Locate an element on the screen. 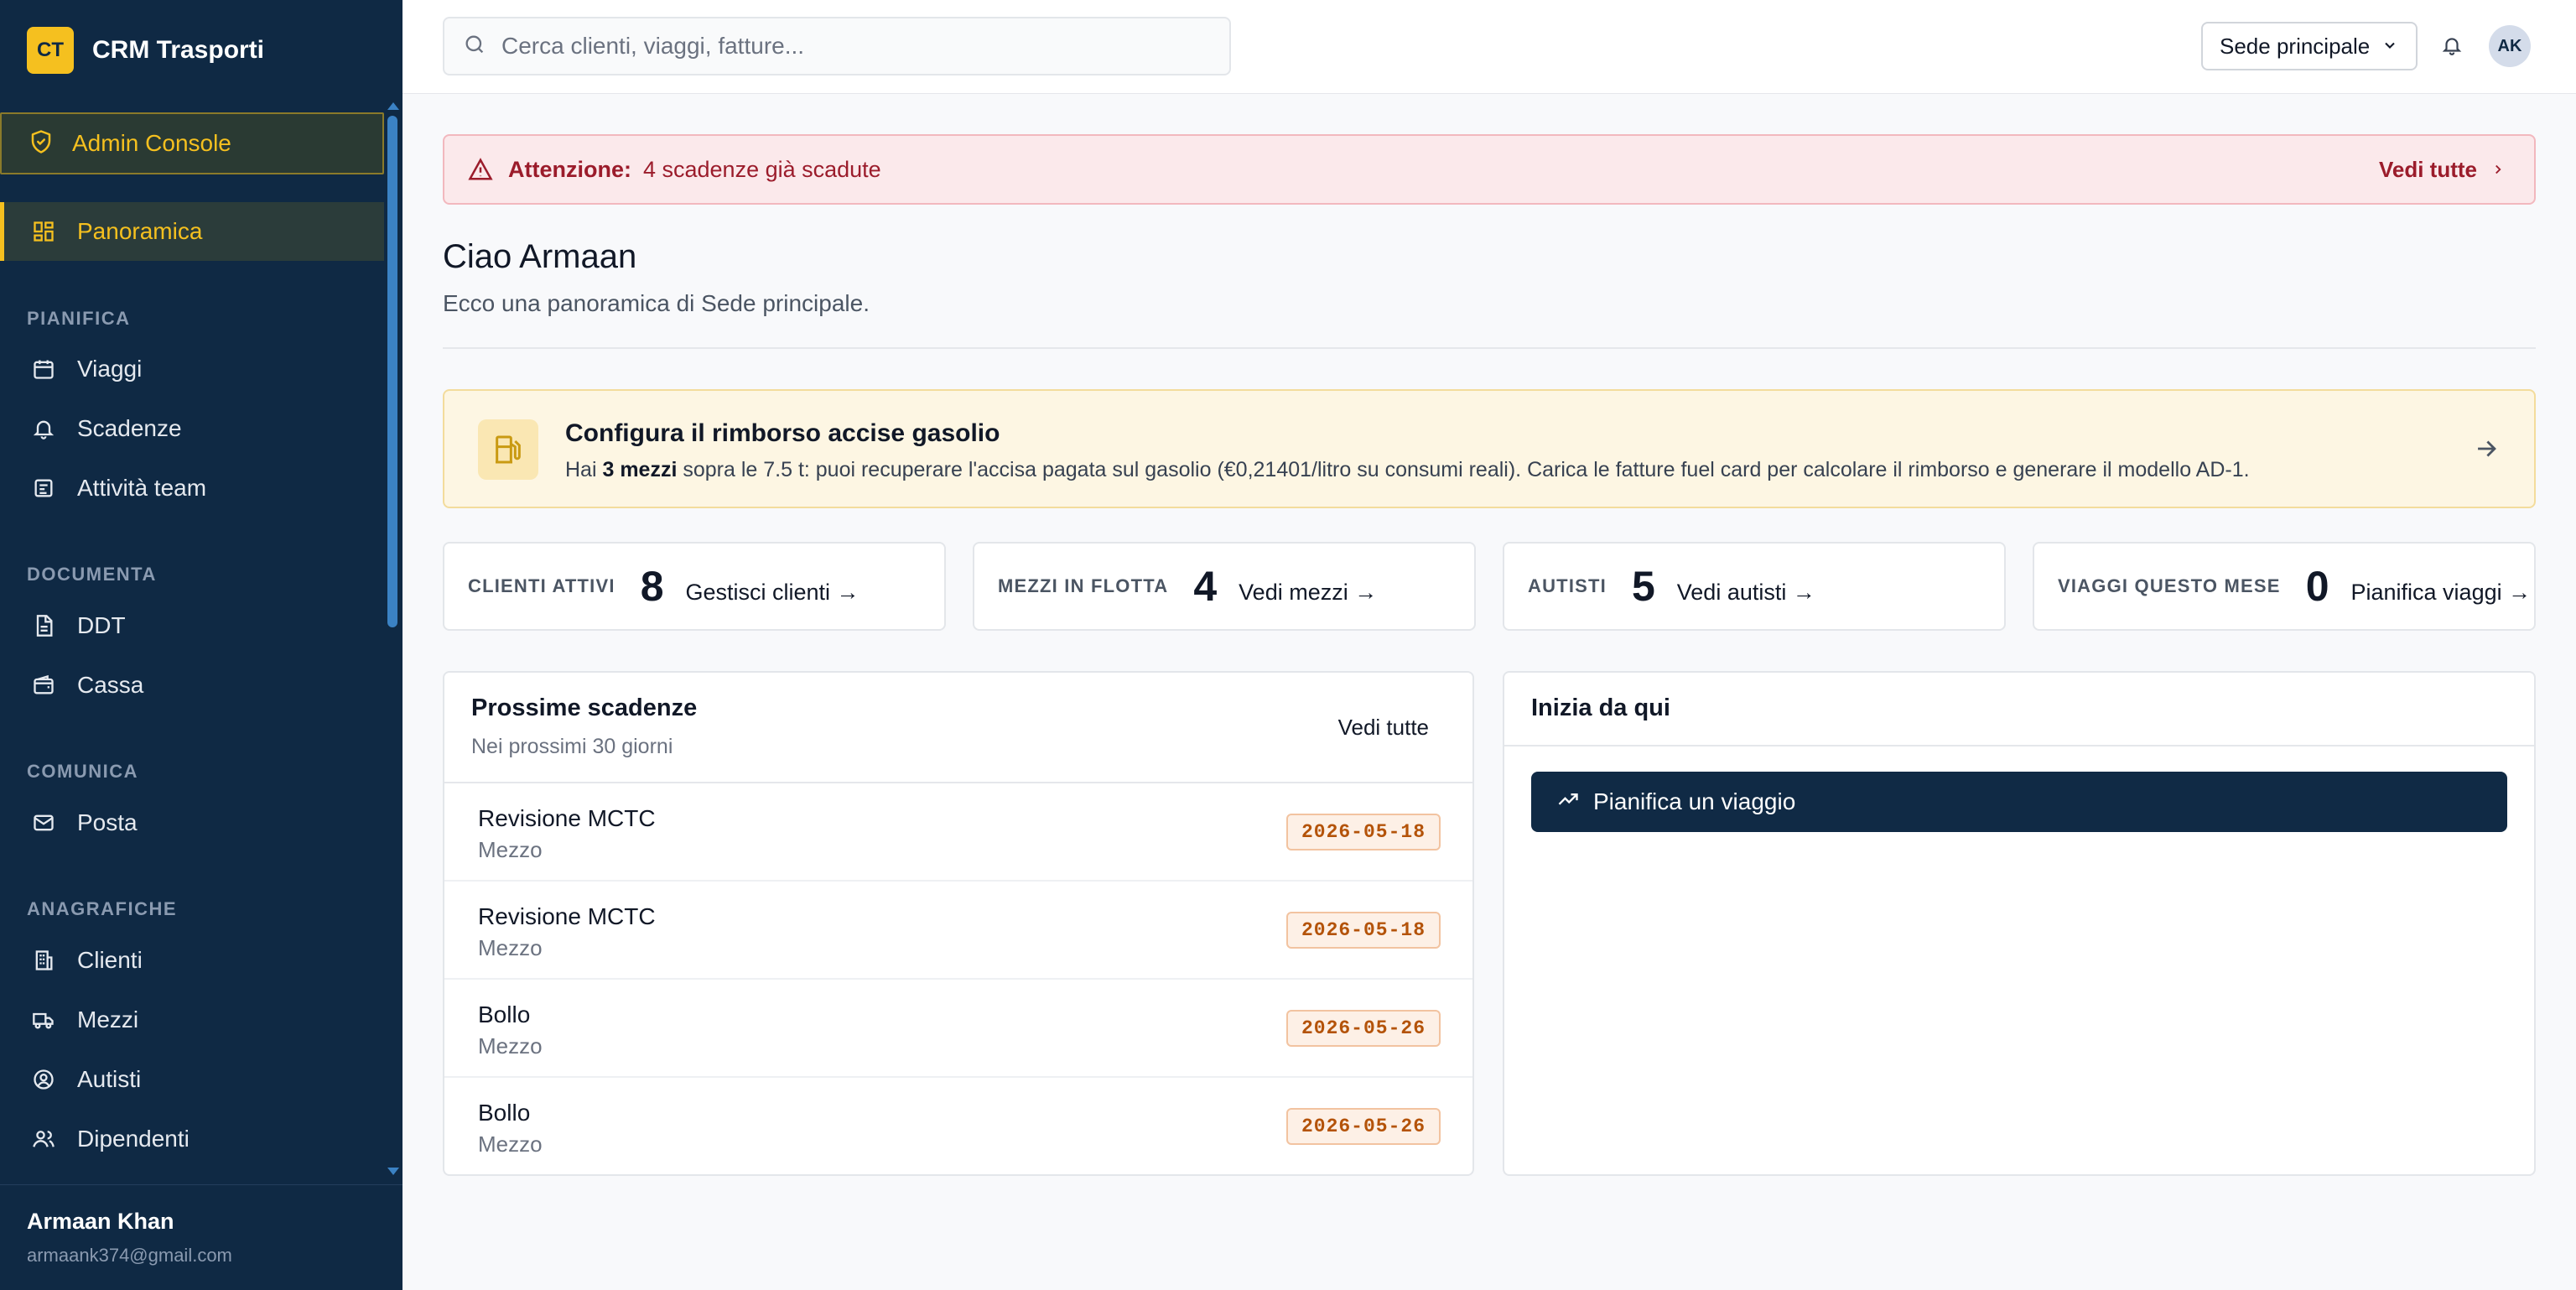  section-title-documenta: DOCUMENTA is located at coordinates (92, 574).